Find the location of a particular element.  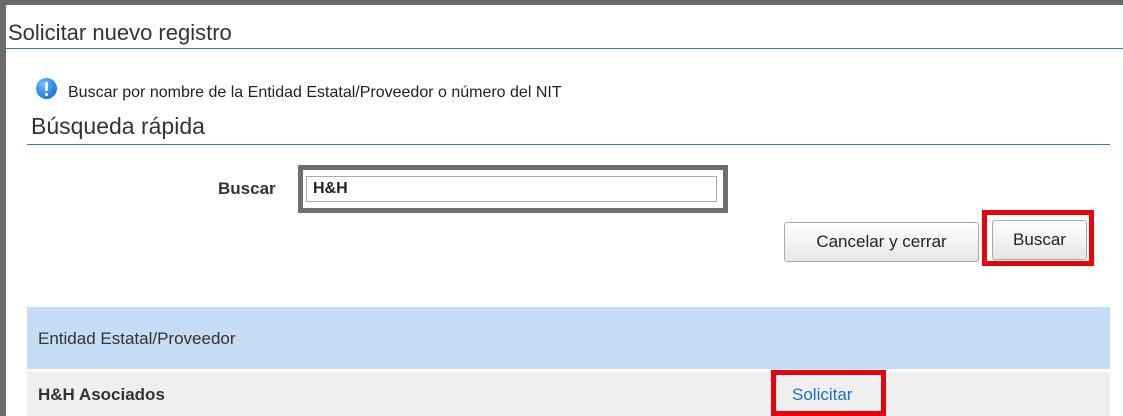

results-table-header: Entidad Estatal/Proveedor is located at coordinates (568, 338).